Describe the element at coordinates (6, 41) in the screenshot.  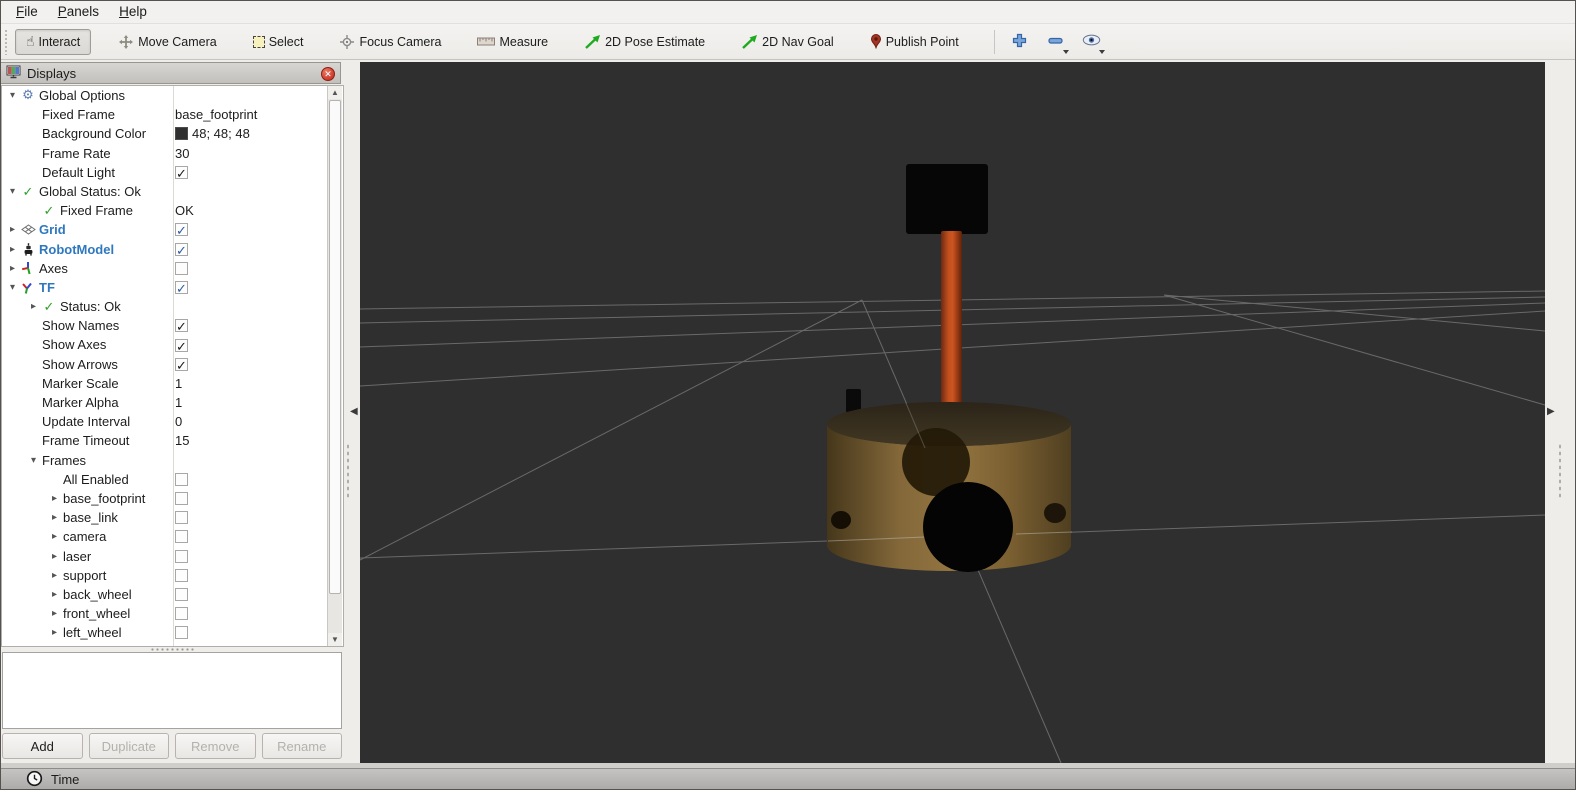
I see `toolbar-drag-handle` at that location.